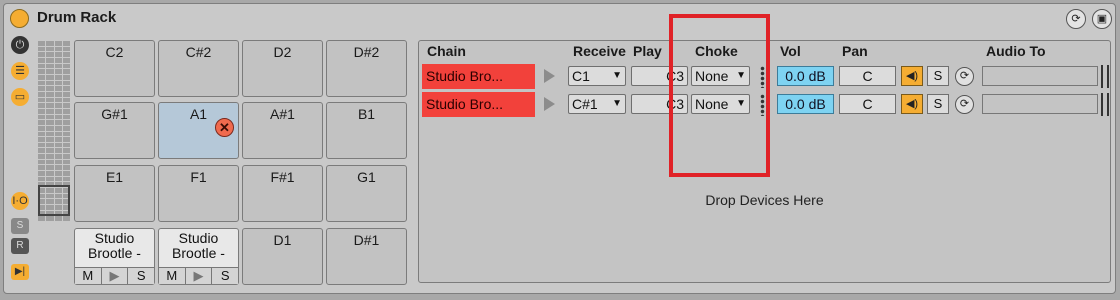 The image size is (1120, 300). Describe the element at coordinates (54, 200) in the screenshot. I see `pad-overview-selection` at that location.